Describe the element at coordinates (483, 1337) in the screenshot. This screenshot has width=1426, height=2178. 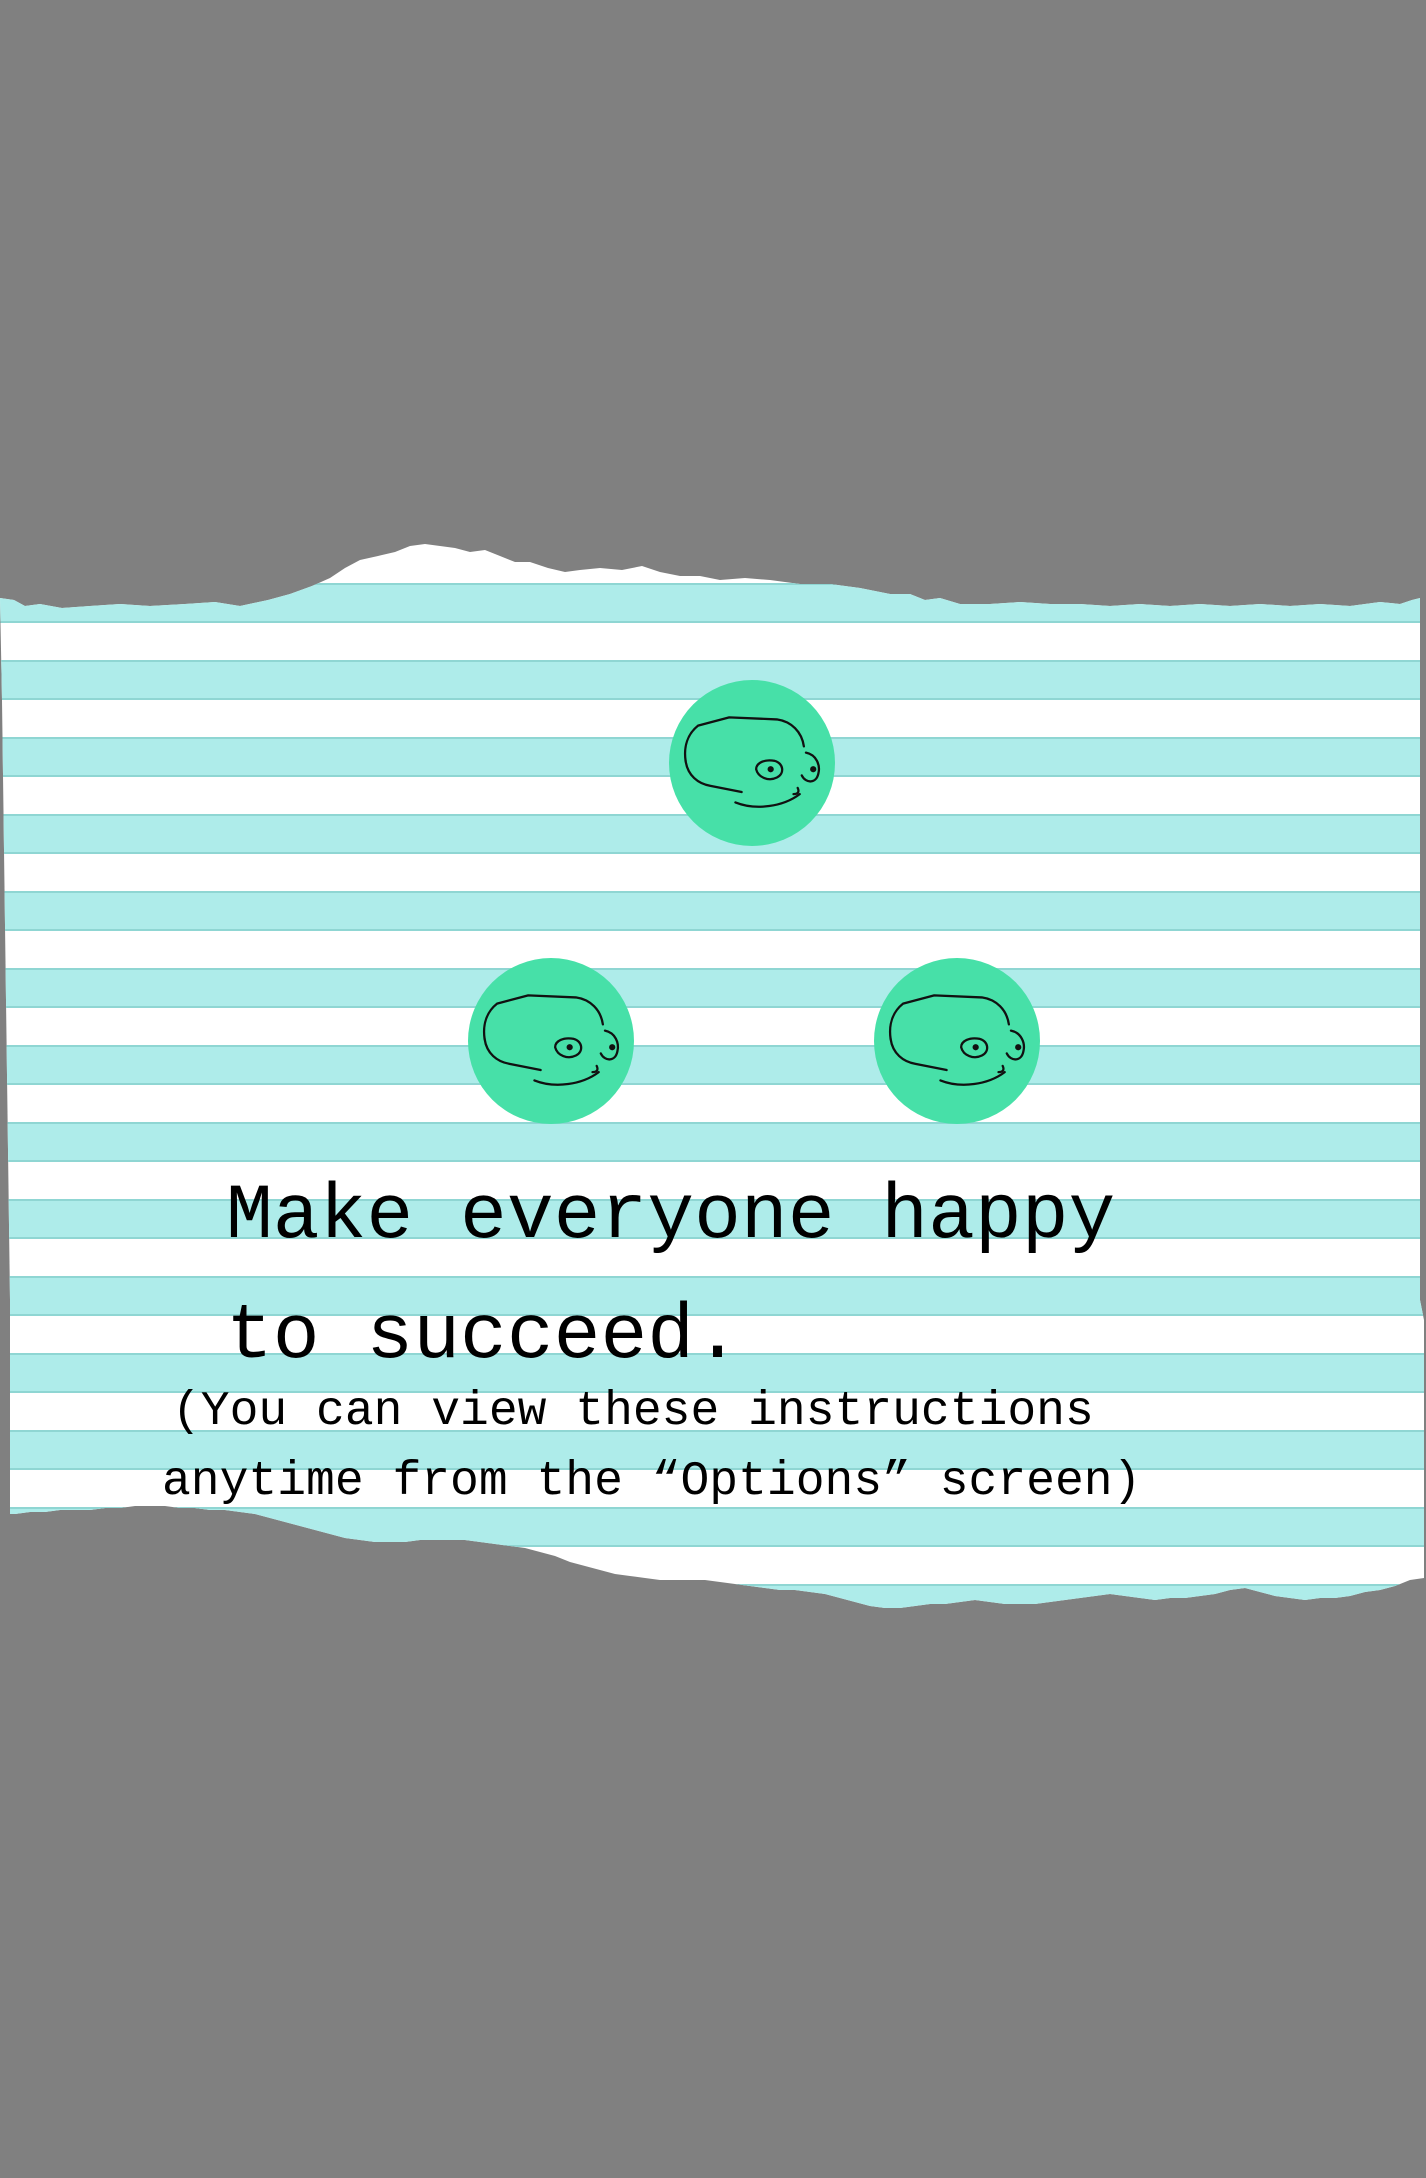
I see `instruction-headline: to succeed.` at that location.